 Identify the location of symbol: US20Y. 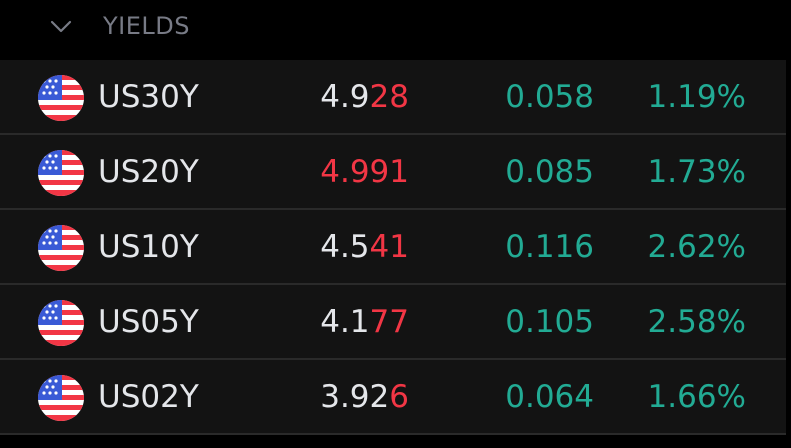
(148, 172).